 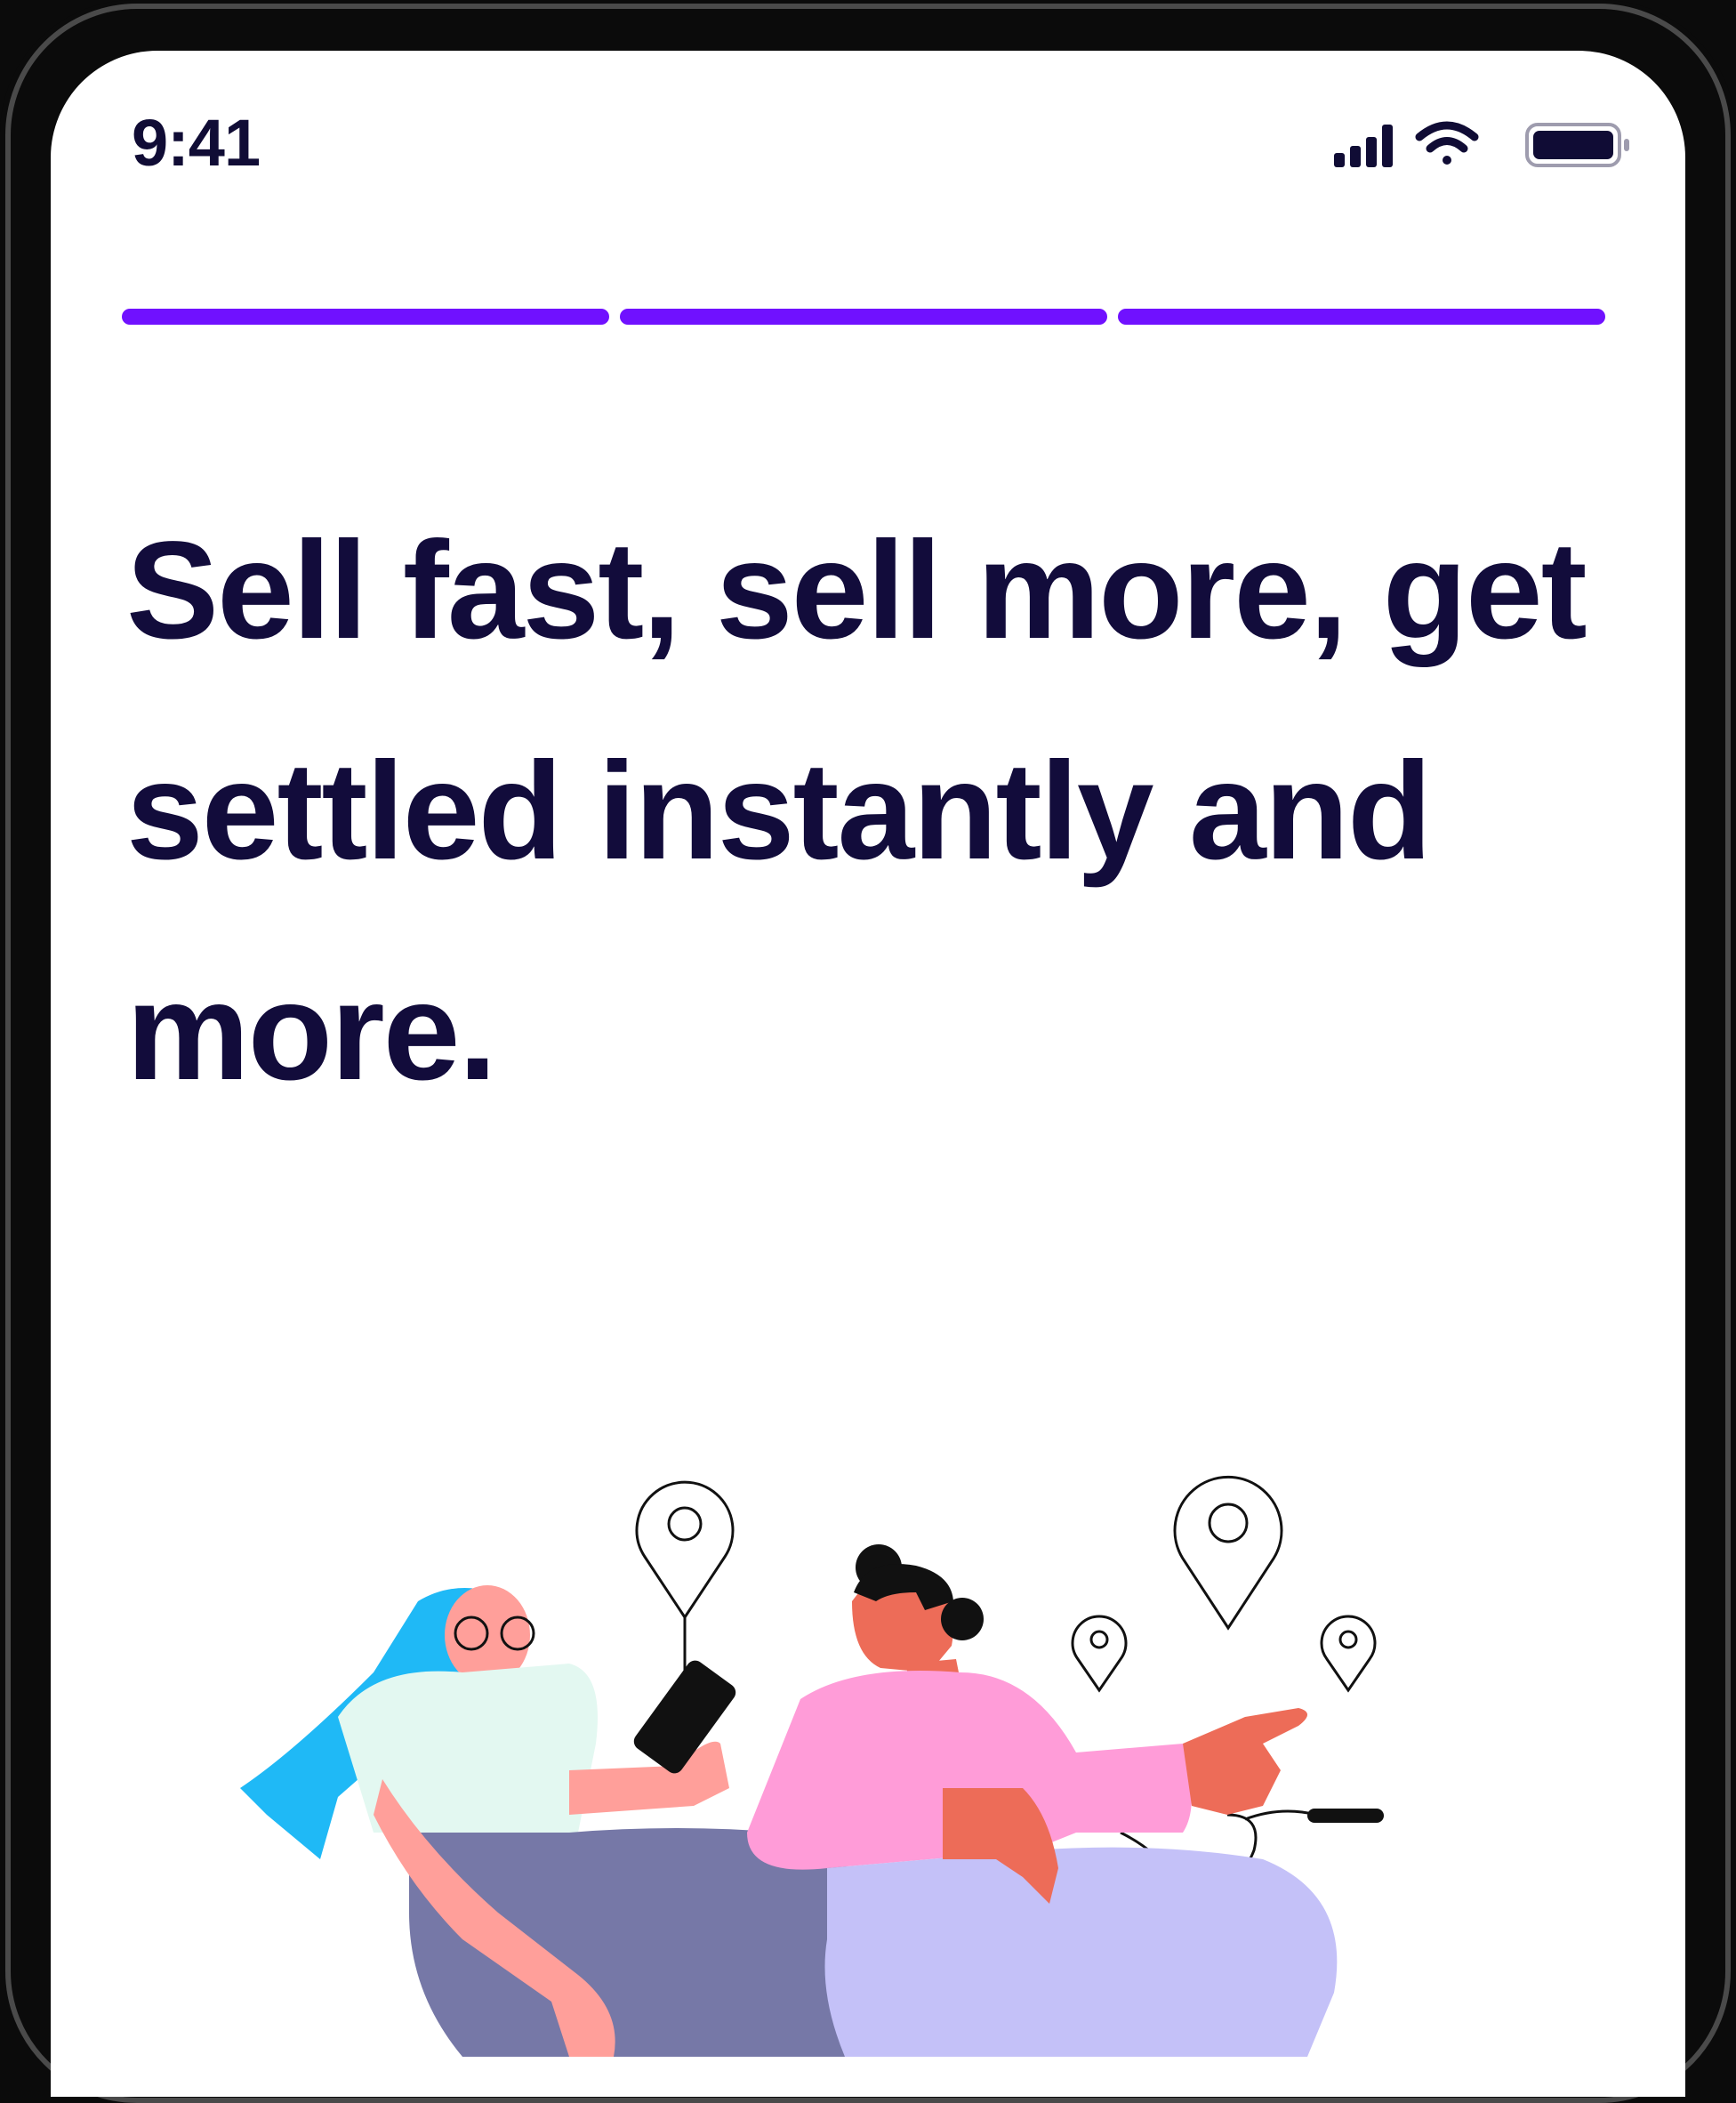 I want to click on status-bar-icons, so click(x=1482, y=144).